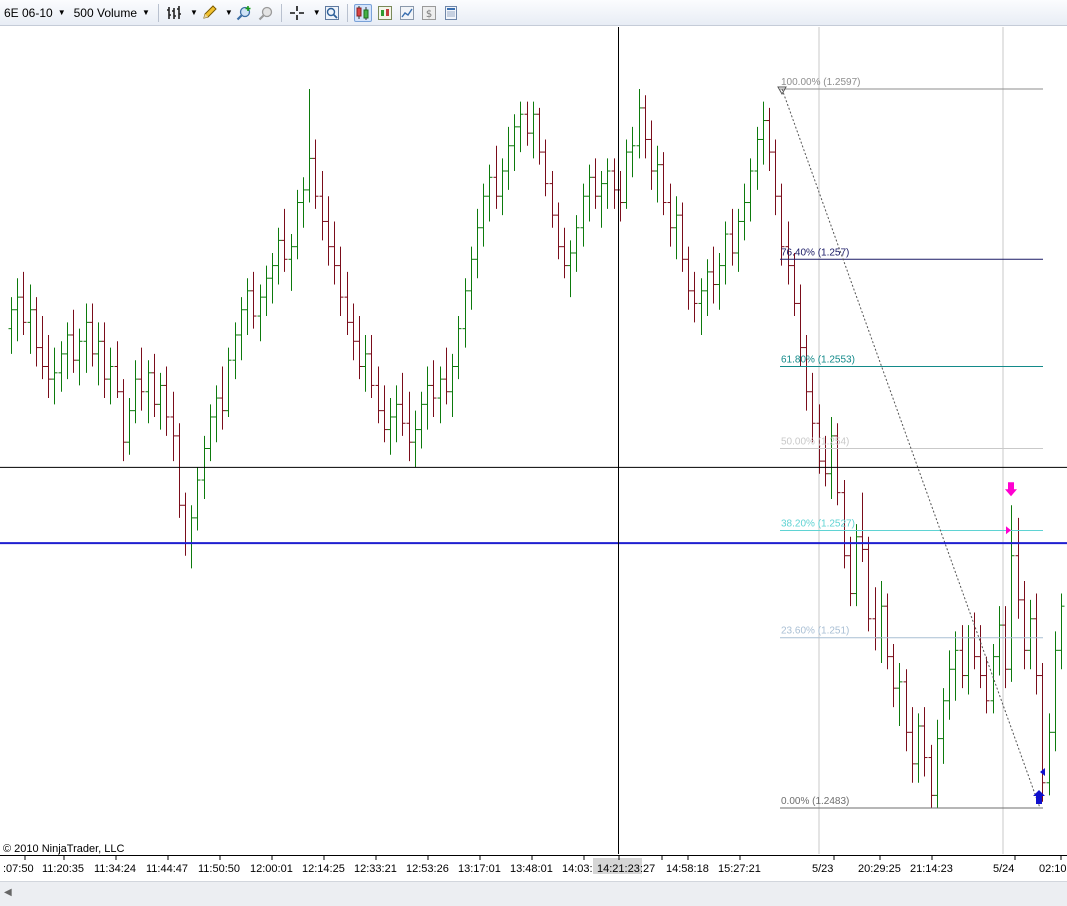 This screenshot has width=1067, height=906. Describe the element at coordinates (782, 91) in the screenshot. I see `fib-anchor-marker` at that location.